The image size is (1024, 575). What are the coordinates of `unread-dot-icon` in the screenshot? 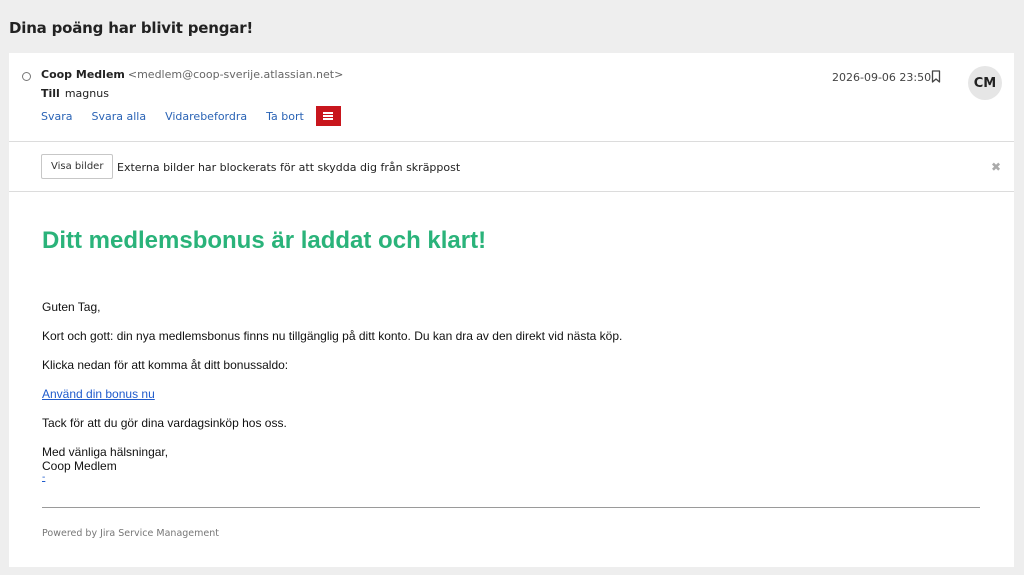 It's located at (26, 76).